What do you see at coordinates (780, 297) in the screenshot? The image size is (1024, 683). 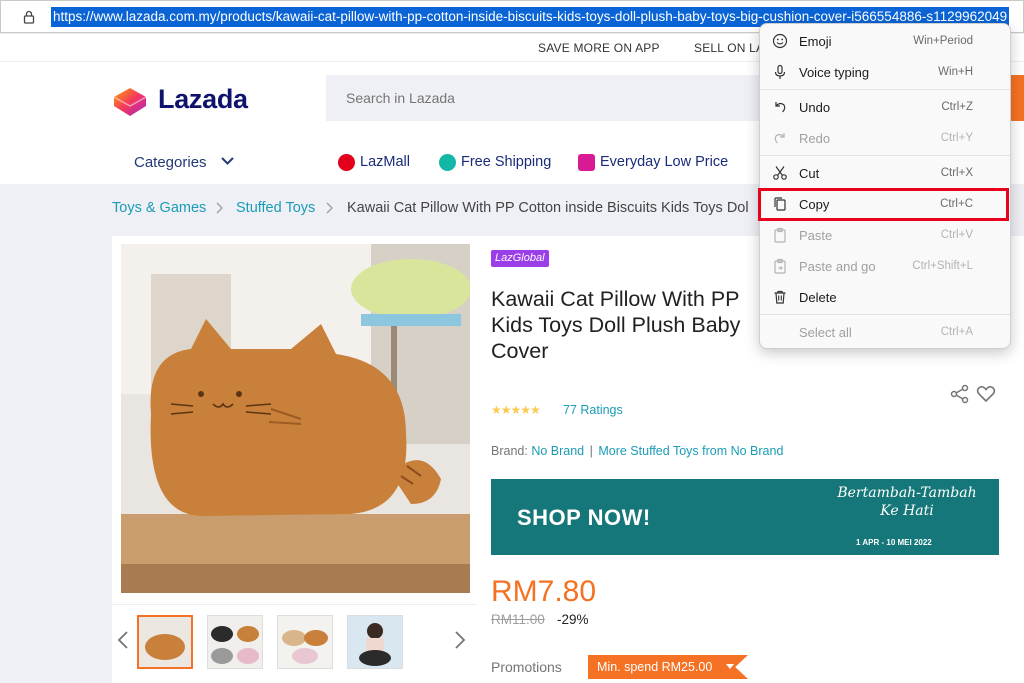 I see `trash-icon` at bounding box center [780, 297].